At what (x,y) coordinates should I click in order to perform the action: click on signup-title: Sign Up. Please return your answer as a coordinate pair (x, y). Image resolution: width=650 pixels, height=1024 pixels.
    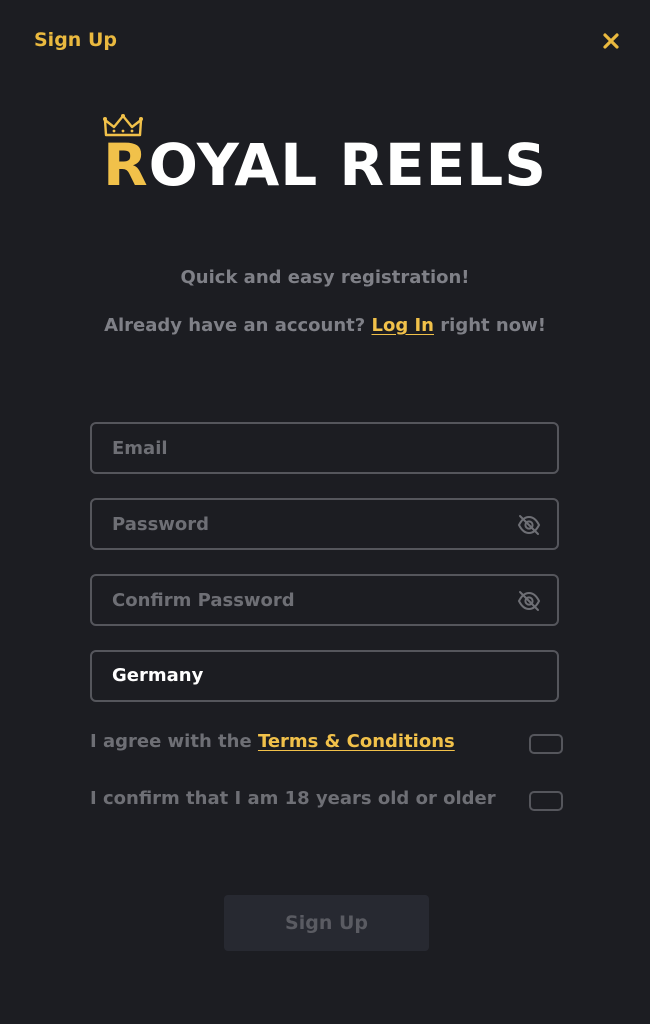
    Looking at the image, I should click on (75, 40).